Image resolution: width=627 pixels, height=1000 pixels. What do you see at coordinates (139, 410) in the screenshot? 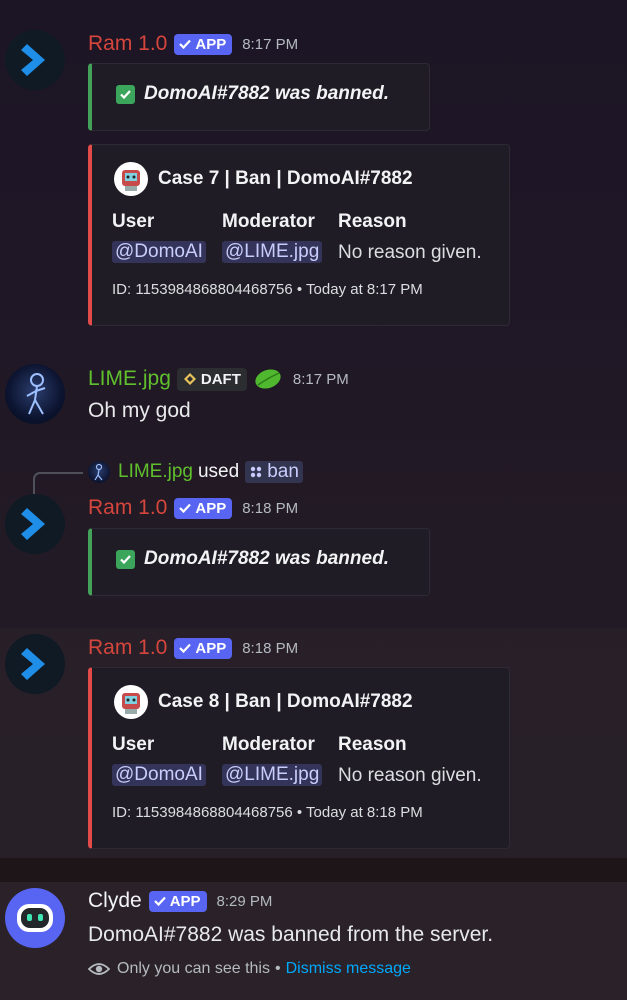
I see `message-text: Oh my god` at bounding box center [139, 410].